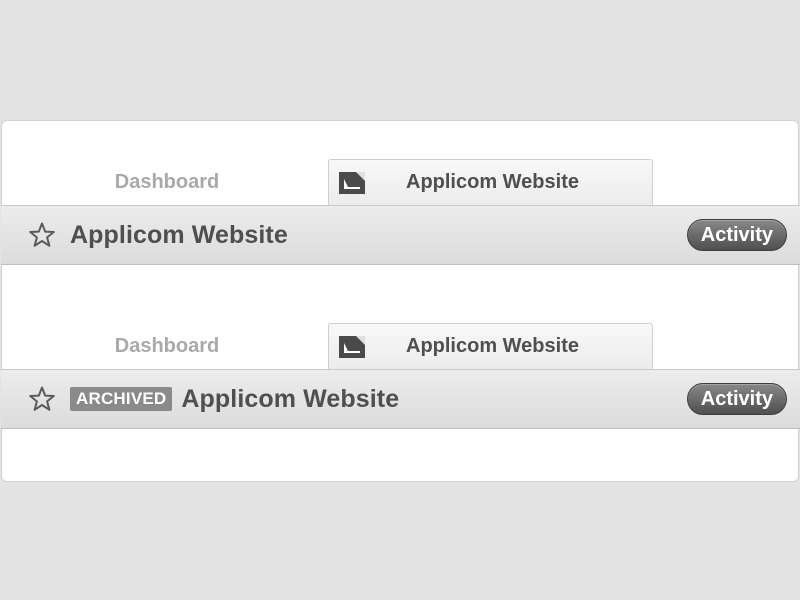 This screenshot has width=800, height=600. What do you see at coordinates (400, 235) in the screenshot?
I see `project-title-bar: Applicom Website Activity` at bounding box center [400, 235].